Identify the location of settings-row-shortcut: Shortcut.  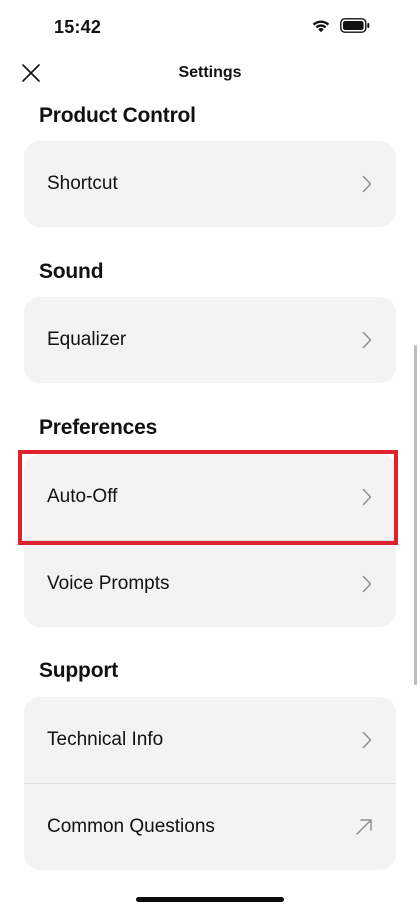
(210, 184).